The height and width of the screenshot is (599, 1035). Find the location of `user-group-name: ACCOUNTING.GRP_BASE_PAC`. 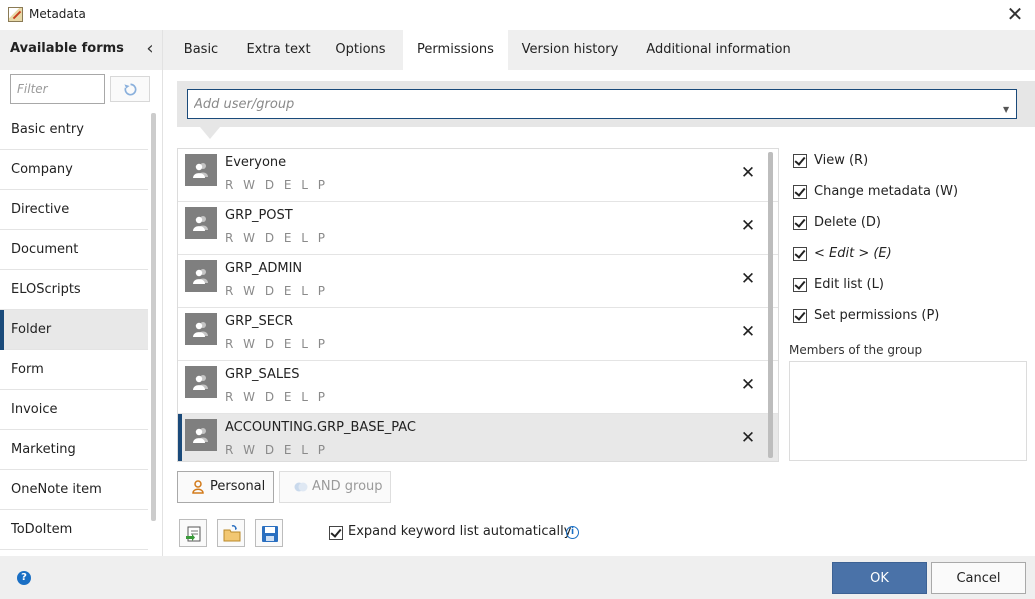

user-group-name: ACCOUNTING.GRP_BASE_PAC is located at coordinates (320, 427).